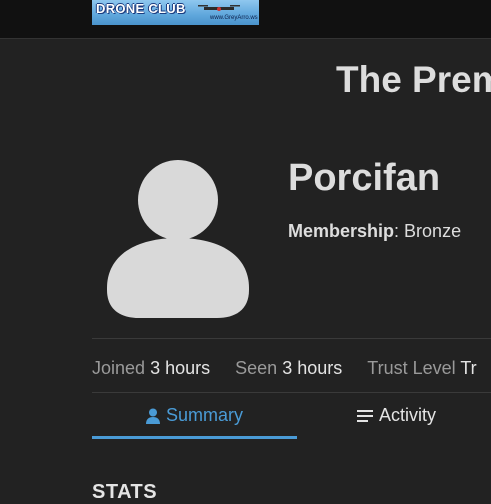 The height and width of the screenshot is (504, 491). Describe the element at coordinates (178, 240) in the screenshot. I see `avatar` at that location.